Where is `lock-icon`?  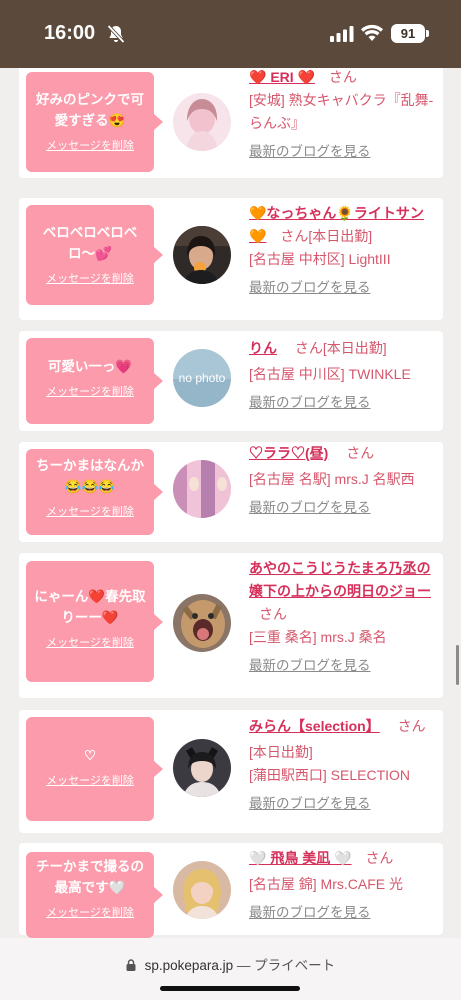
lock-icon is located at coordinates (131, 965).